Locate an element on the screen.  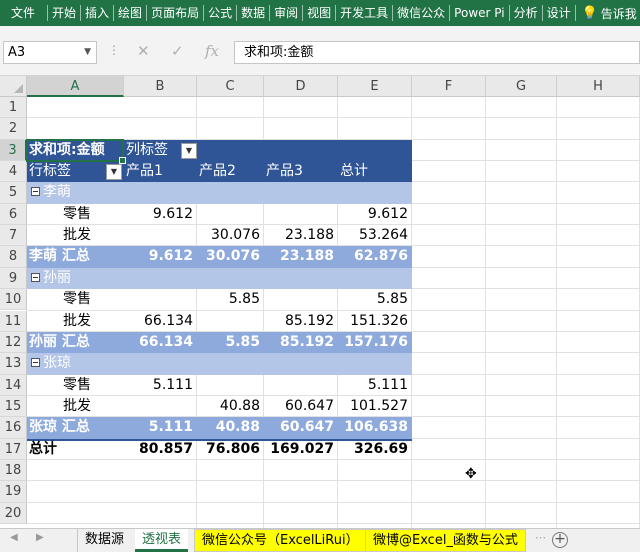
pivot-subtotal-value: 66.134 is located at coordinates (165, 341).